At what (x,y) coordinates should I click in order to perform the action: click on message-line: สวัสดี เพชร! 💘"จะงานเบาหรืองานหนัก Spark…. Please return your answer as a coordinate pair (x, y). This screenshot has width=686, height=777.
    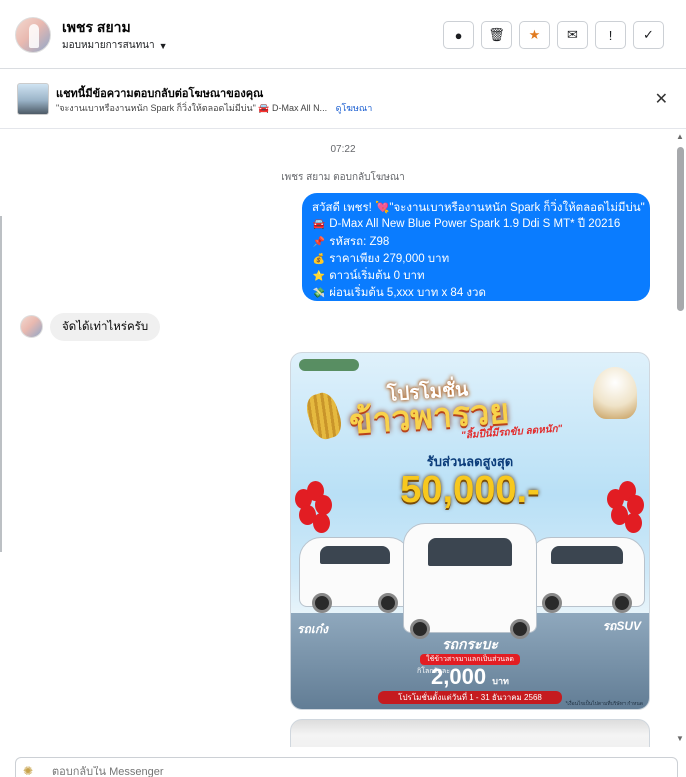
    Looking at the image, I should click on (478, 208).